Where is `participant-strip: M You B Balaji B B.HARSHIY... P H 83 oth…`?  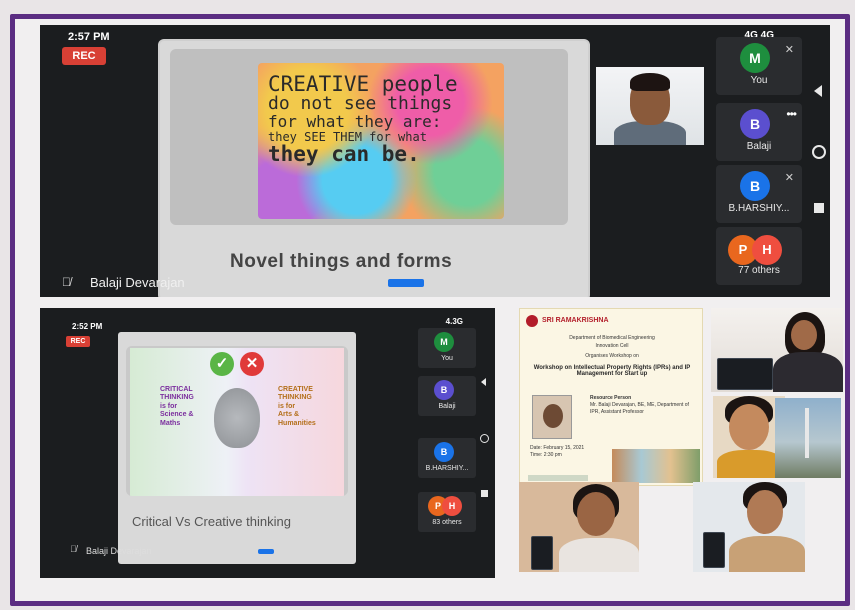
participant-strip: M You B Balaji B B.HARSHIY... P H 83 oth… is located at coordinates (449, 448).